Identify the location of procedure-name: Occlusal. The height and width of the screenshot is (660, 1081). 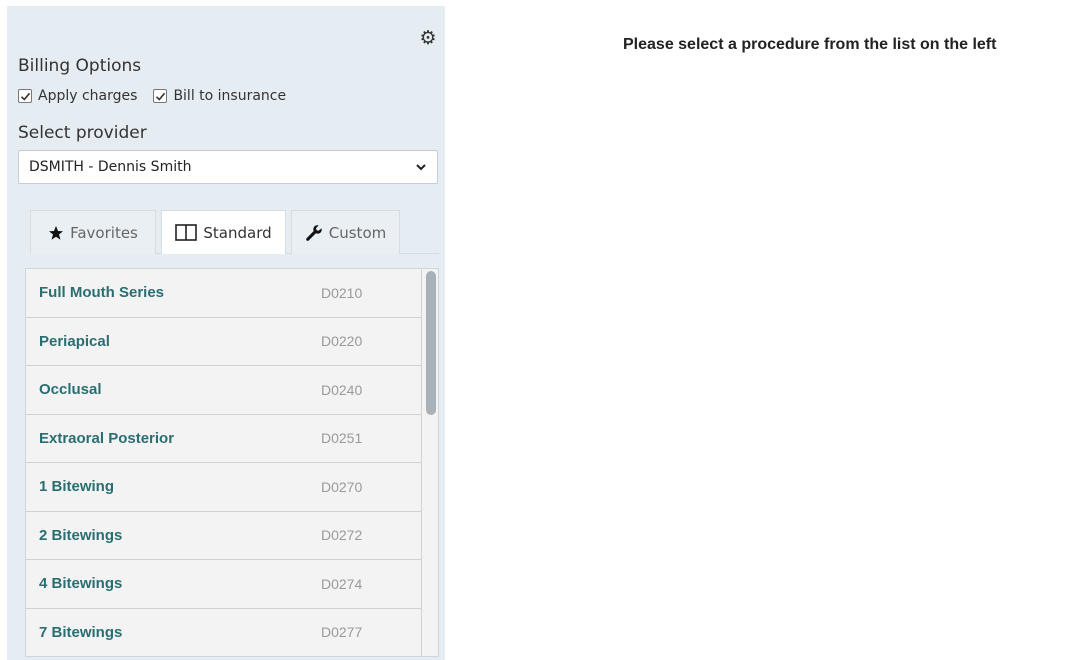
(70, 390).